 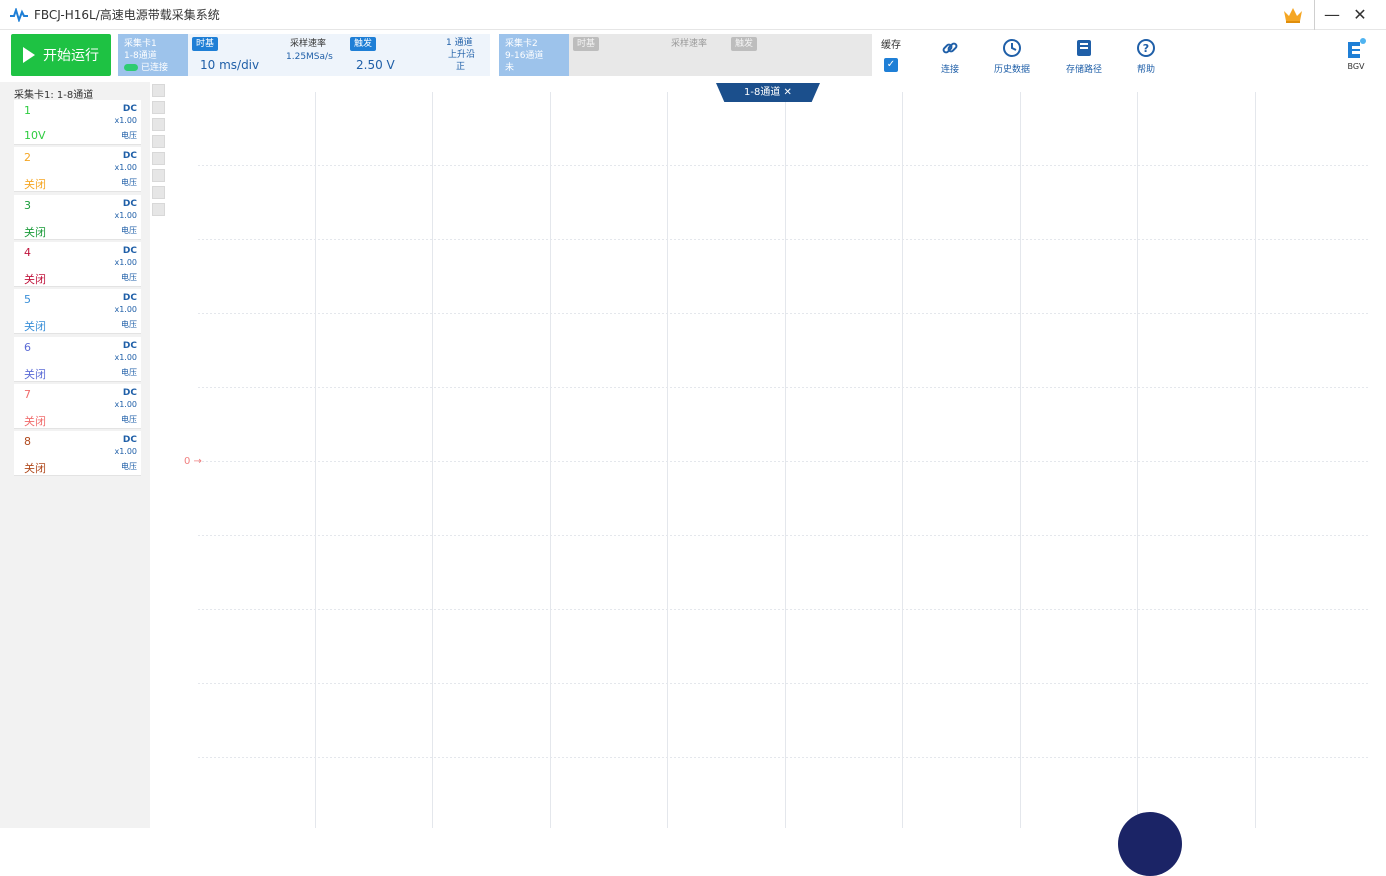 What do you see at coordinates (229, 65) in the screenshot?
I see `timebase-value: 10 ms/div` at bounding box center [229, 65].